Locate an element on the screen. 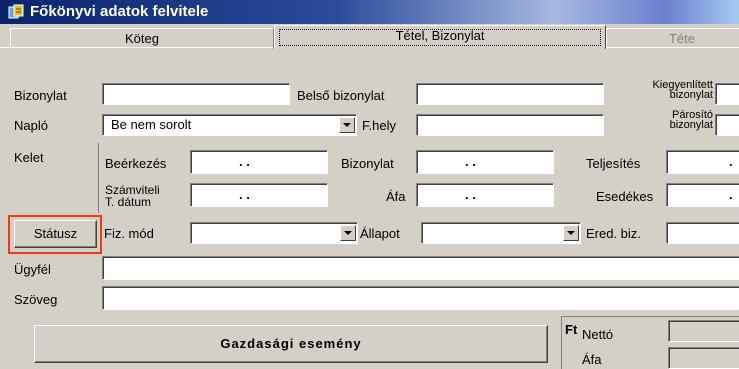 The height and width of the screenshot is (369, 739). statusz-button: Státusz is located at coordinates (55, 234).